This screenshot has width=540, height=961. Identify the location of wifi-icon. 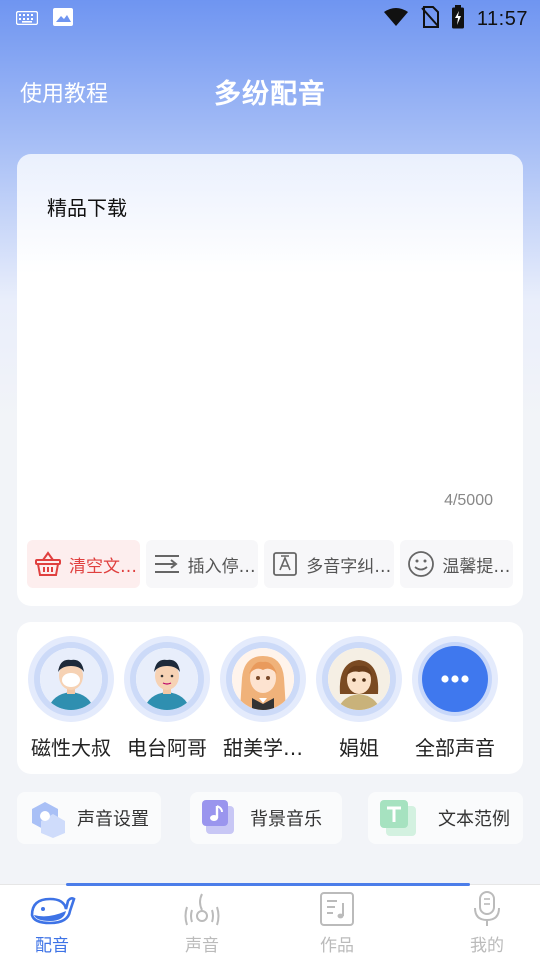
(396, 19).